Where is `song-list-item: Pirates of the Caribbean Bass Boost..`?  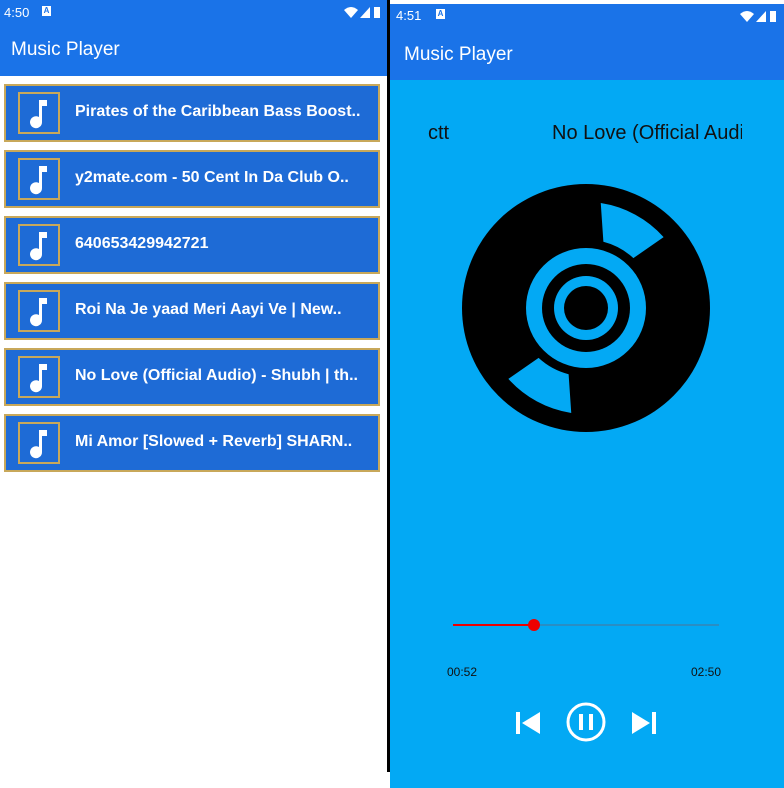
song-list-item: Pirates of the Caribbean Bass Boost.. is located at coordinates (192, 113).